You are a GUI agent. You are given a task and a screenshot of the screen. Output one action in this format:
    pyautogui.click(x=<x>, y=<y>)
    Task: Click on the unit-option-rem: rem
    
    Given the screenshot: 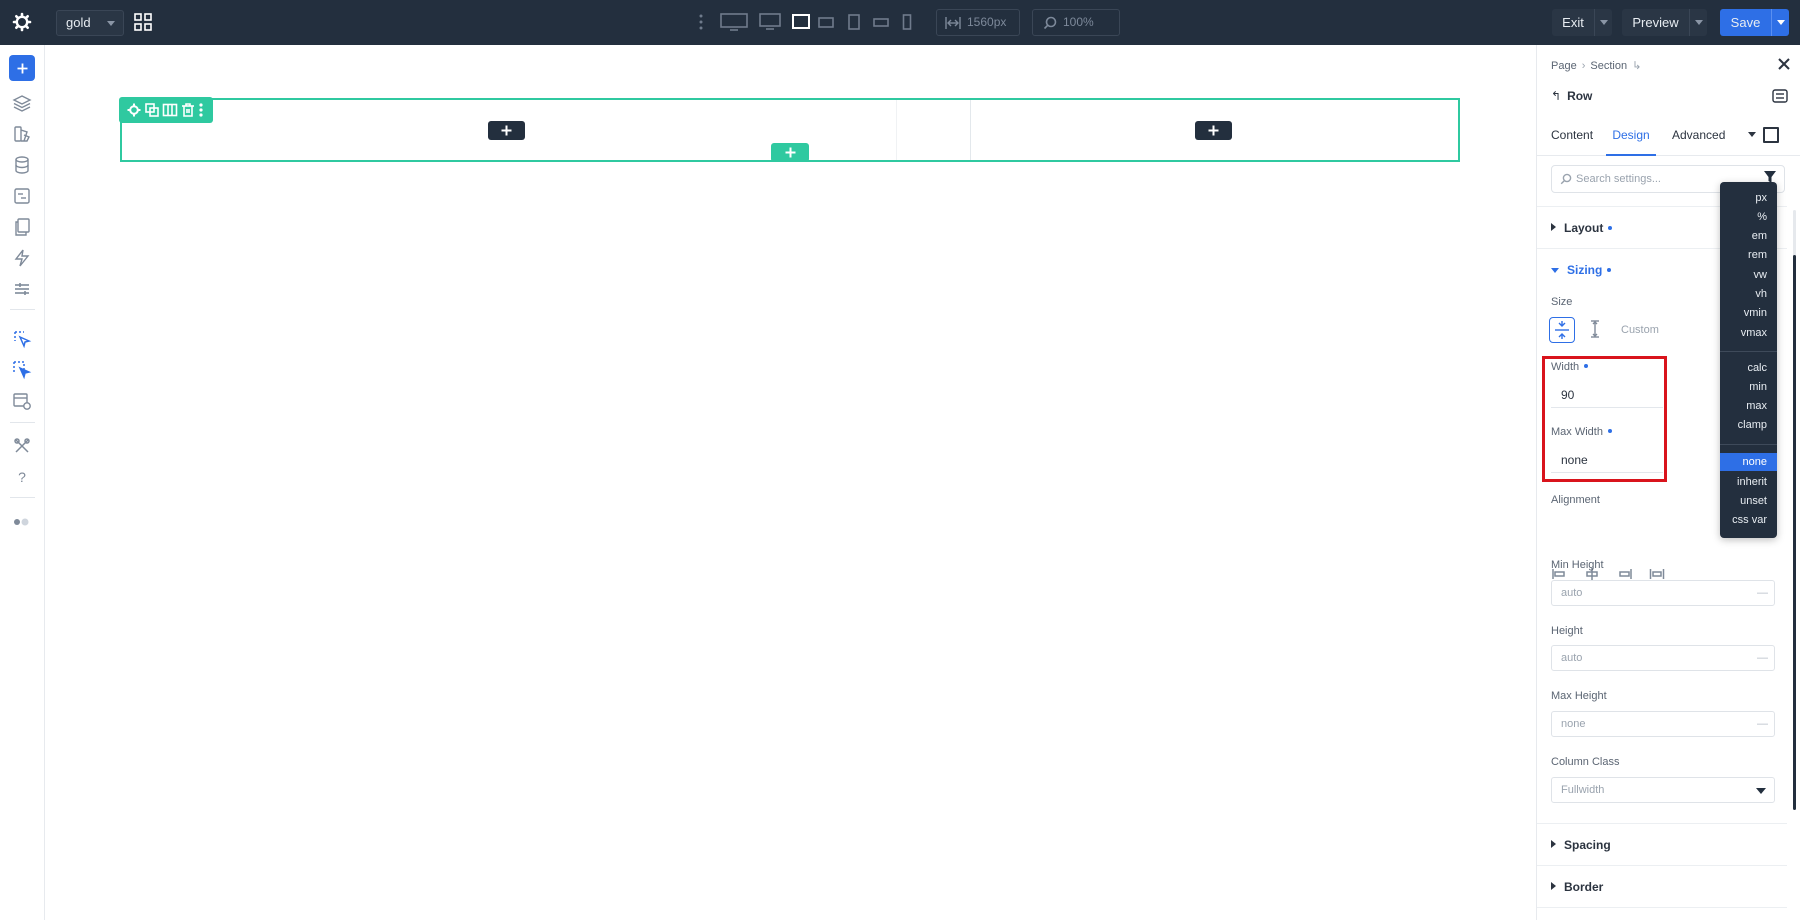 What is the action you would take?
    pyautogui.click(x=1748, y=255)
    